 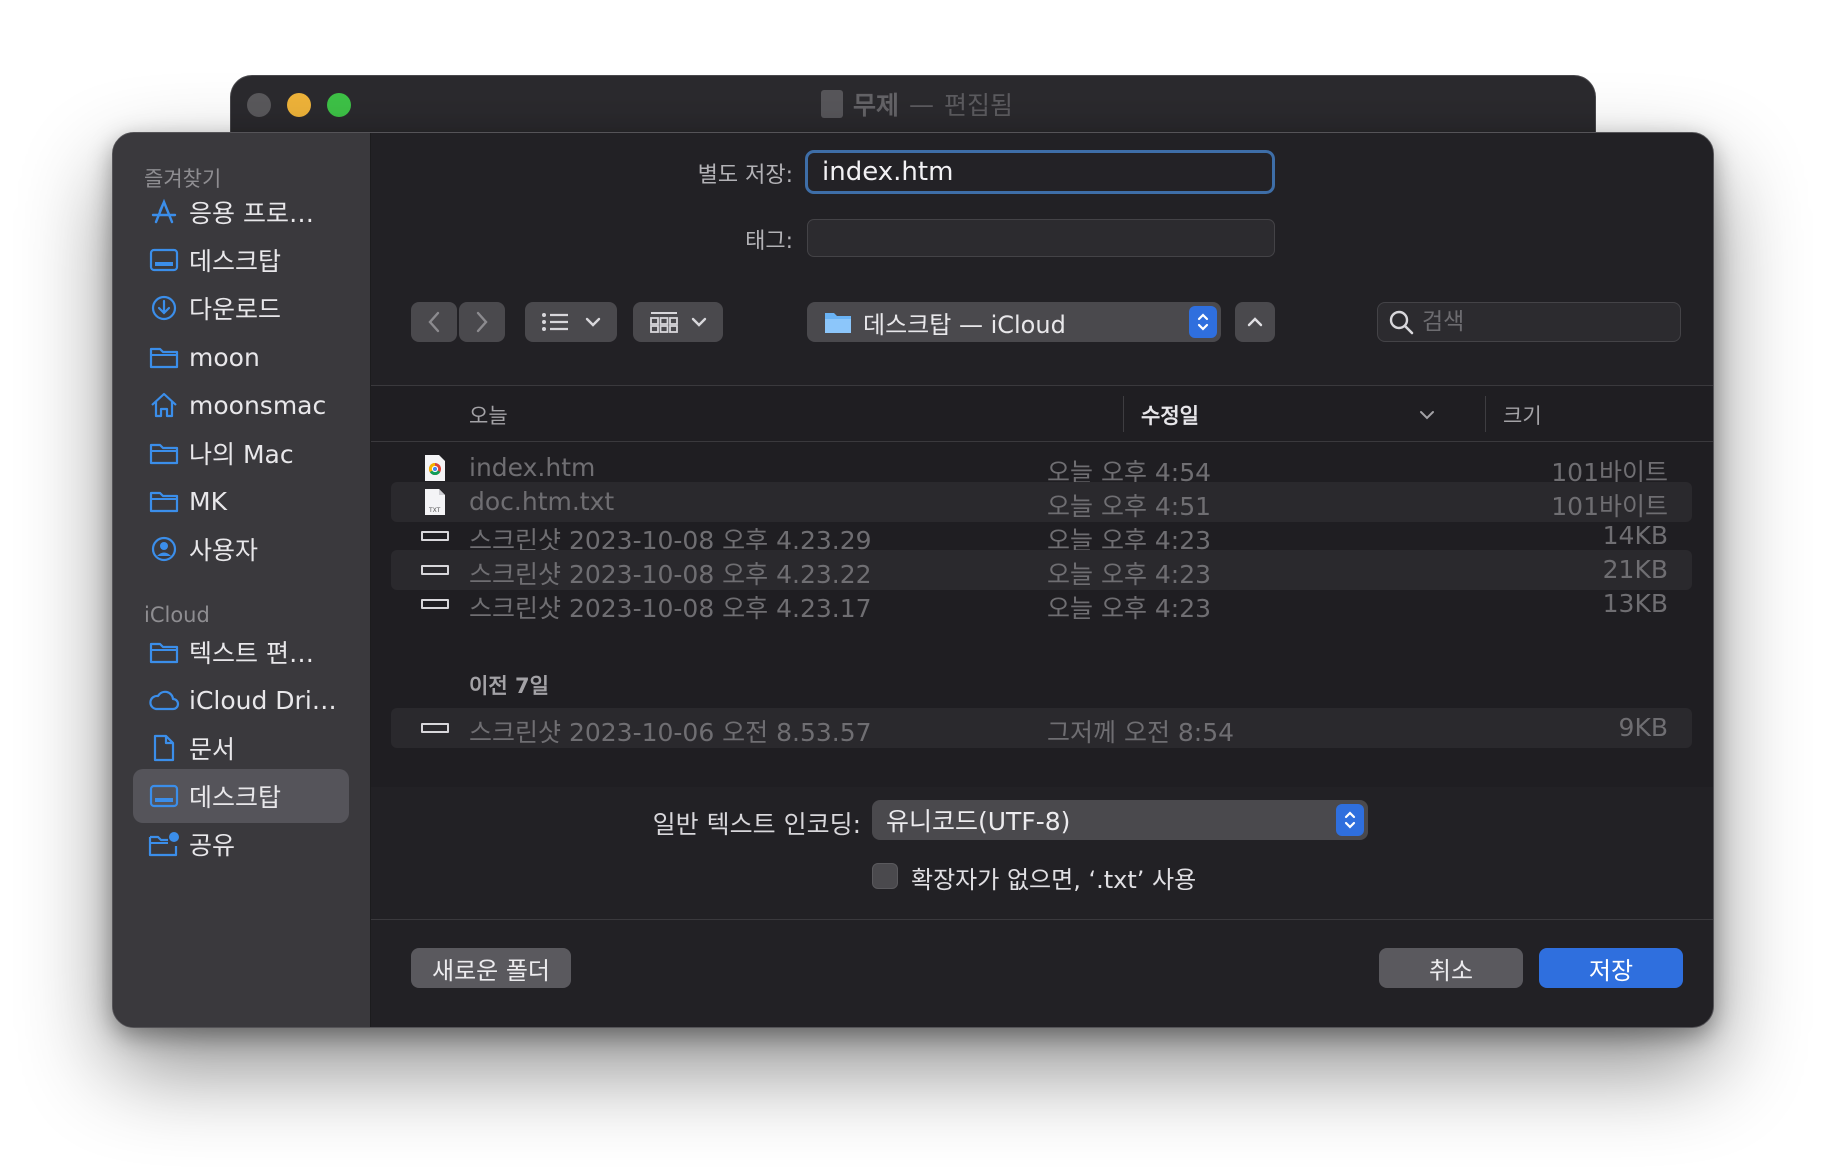 I want to click on applications-icon, so click(x=164, y=212).